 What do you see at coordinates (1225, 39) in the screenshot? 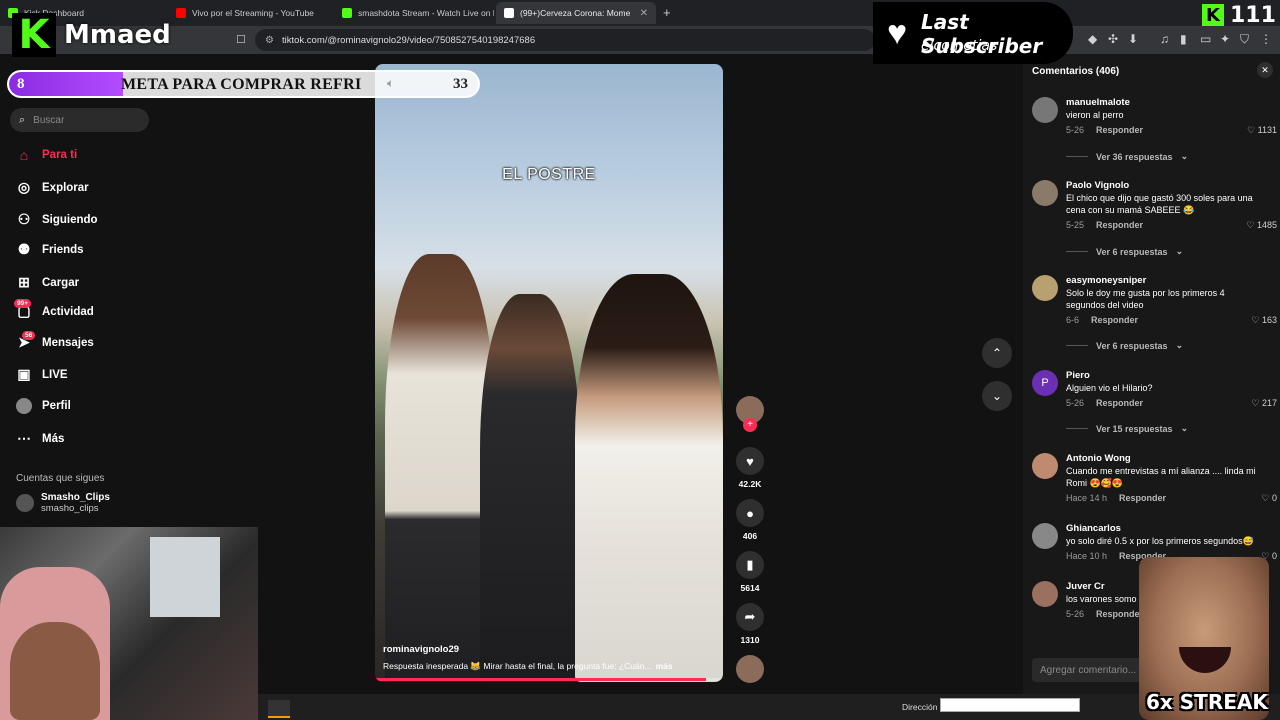
I see `sparkle-icon: ✦` at bounding box center [1225, 39].